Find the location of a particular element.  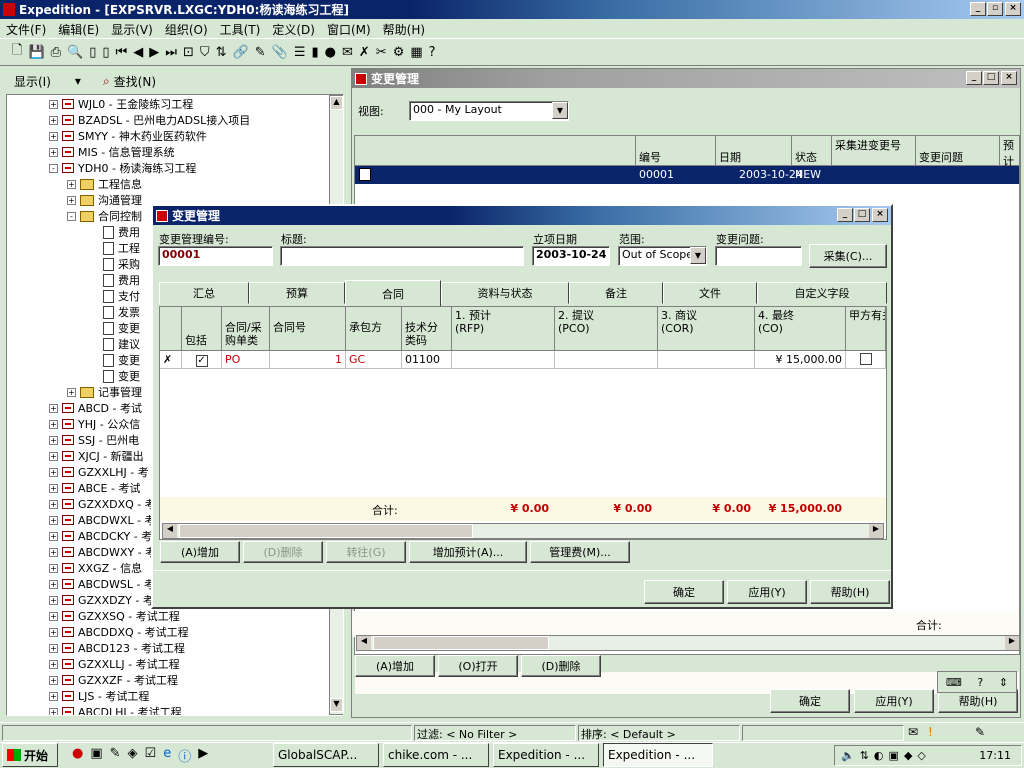

tree-project: + ABCDDXQ - 考试工程 is located at coordinates (119, 632).